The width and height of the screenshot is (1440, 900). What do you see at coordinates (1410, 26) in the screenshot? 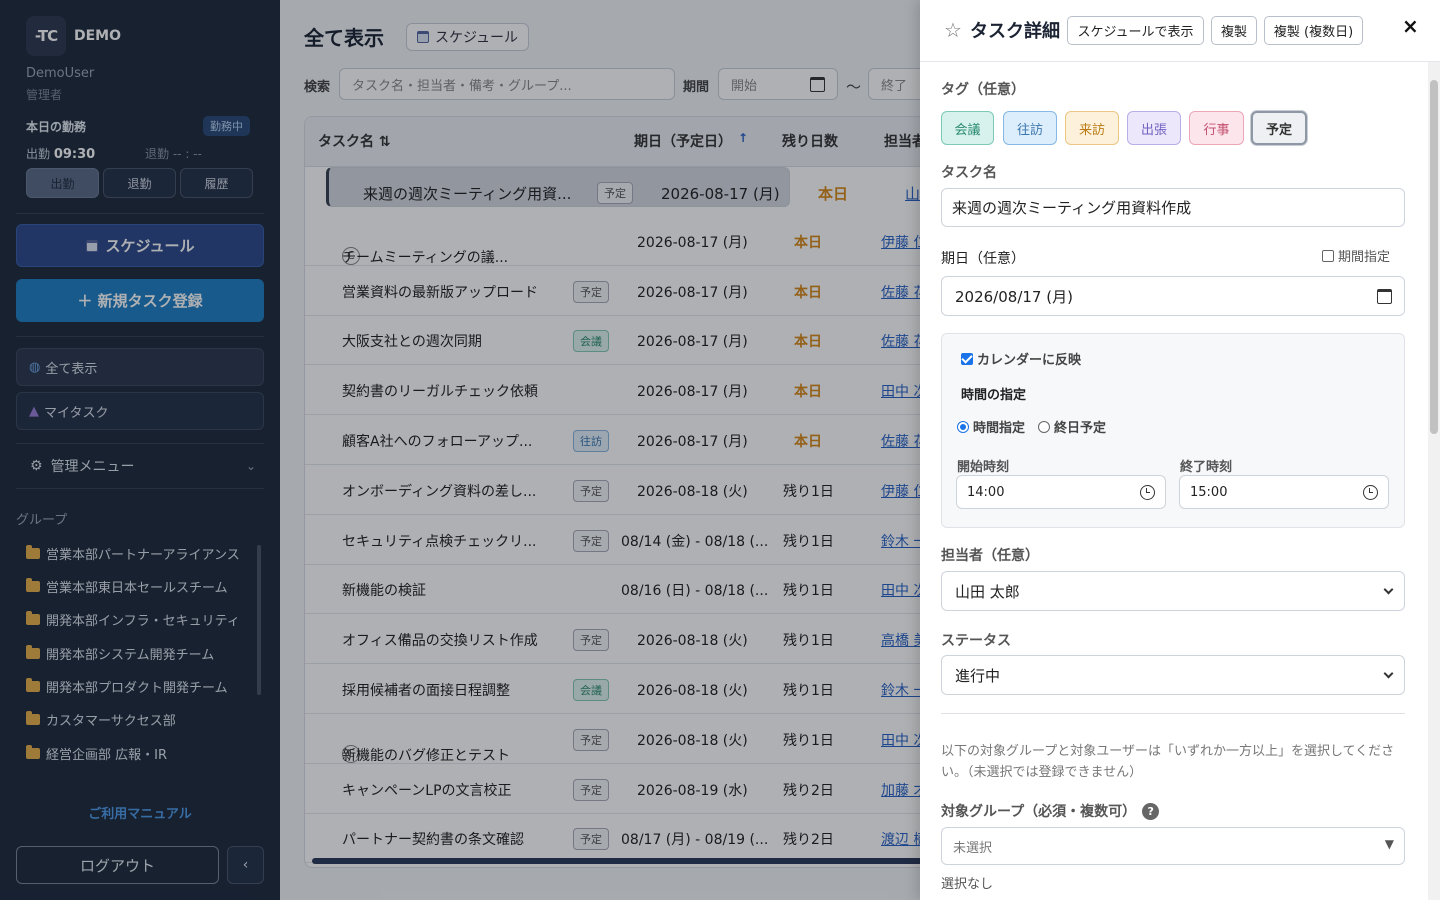
I see `close-icon: ×` at bounding box center [1410, 26].